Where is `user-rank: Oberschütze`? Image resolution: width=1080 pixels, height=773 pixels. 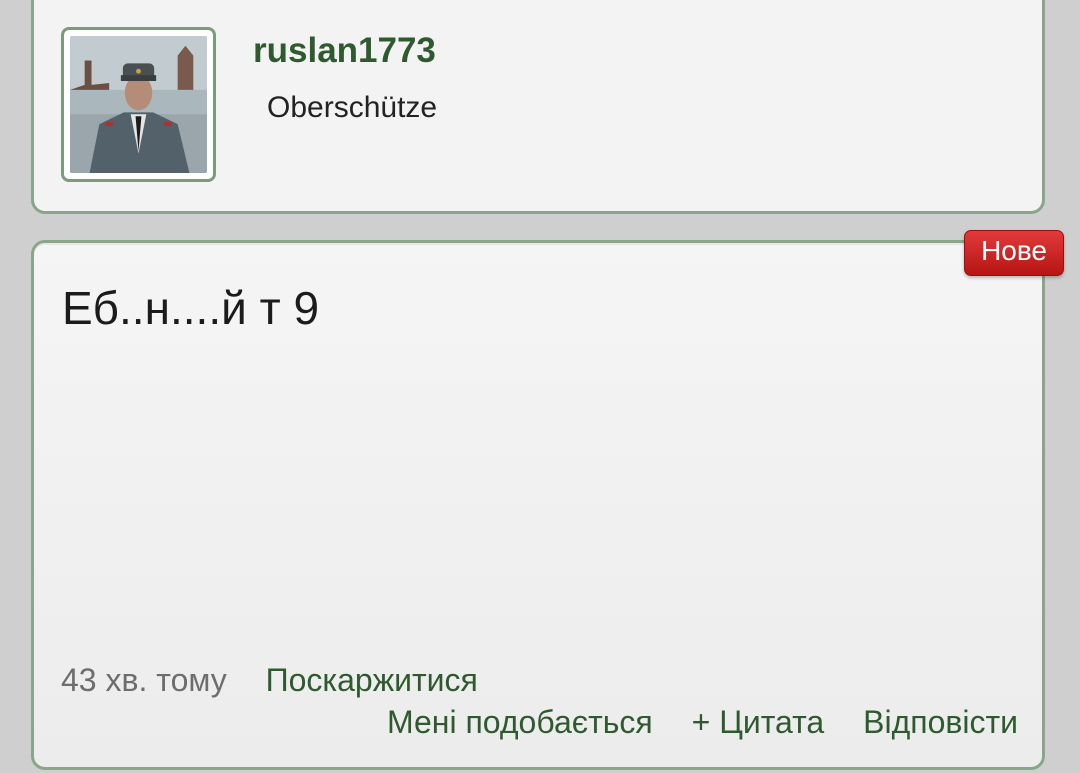
user-rank: Oberschütze is located at coordinates (352, 107).